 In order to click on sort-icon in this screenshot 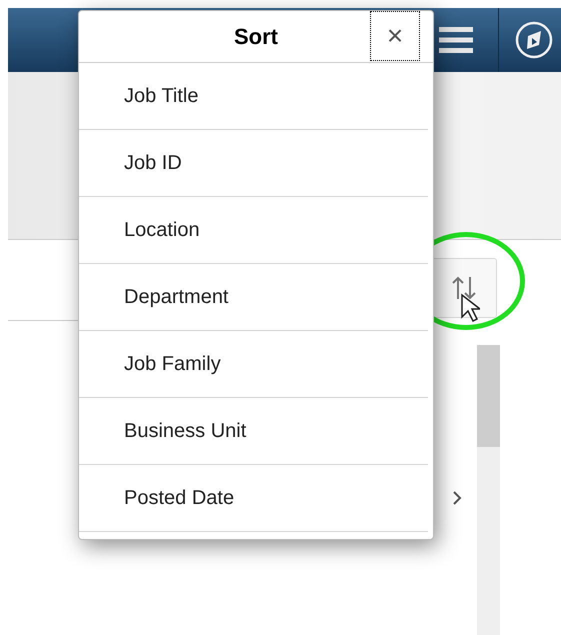, I will do `click(463, 288)`.